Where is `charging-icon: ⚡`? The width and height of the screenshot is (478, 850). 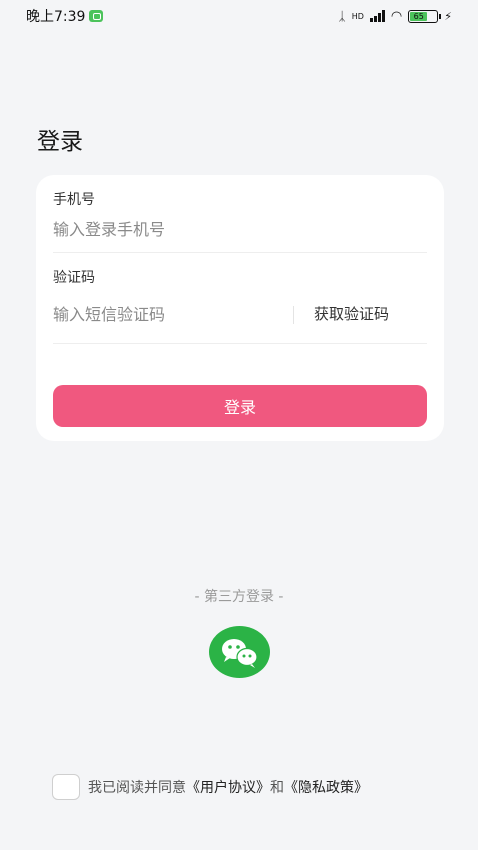
charging-icon: ⚡ is located at coordinates (448, 16).